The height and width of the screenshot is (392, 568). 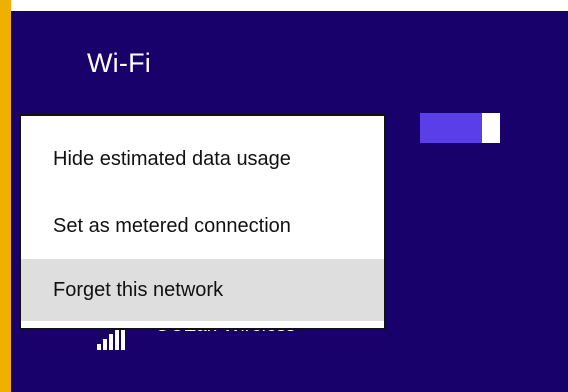 What do you see at coordinates (455, 128) in the screenshot?
I see `wifi-toggle-track` at bounding box center [455, 128].